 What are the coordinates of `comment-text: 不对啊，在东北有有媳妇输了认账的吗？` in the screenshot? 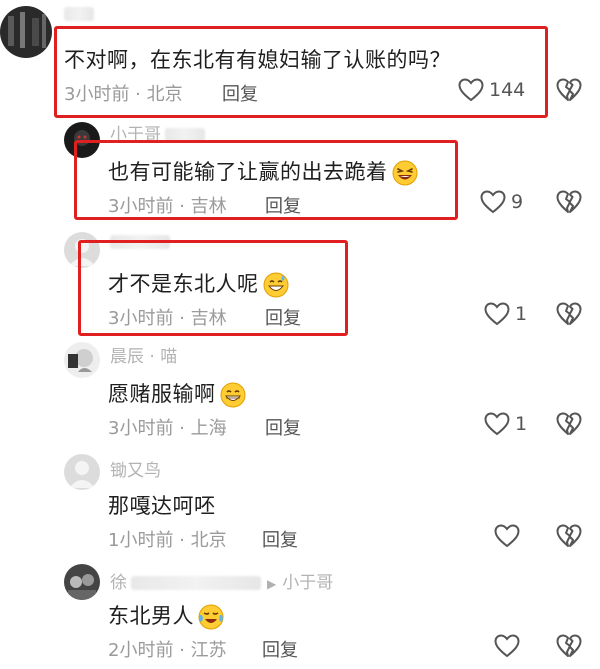 It's located at (257, 60).